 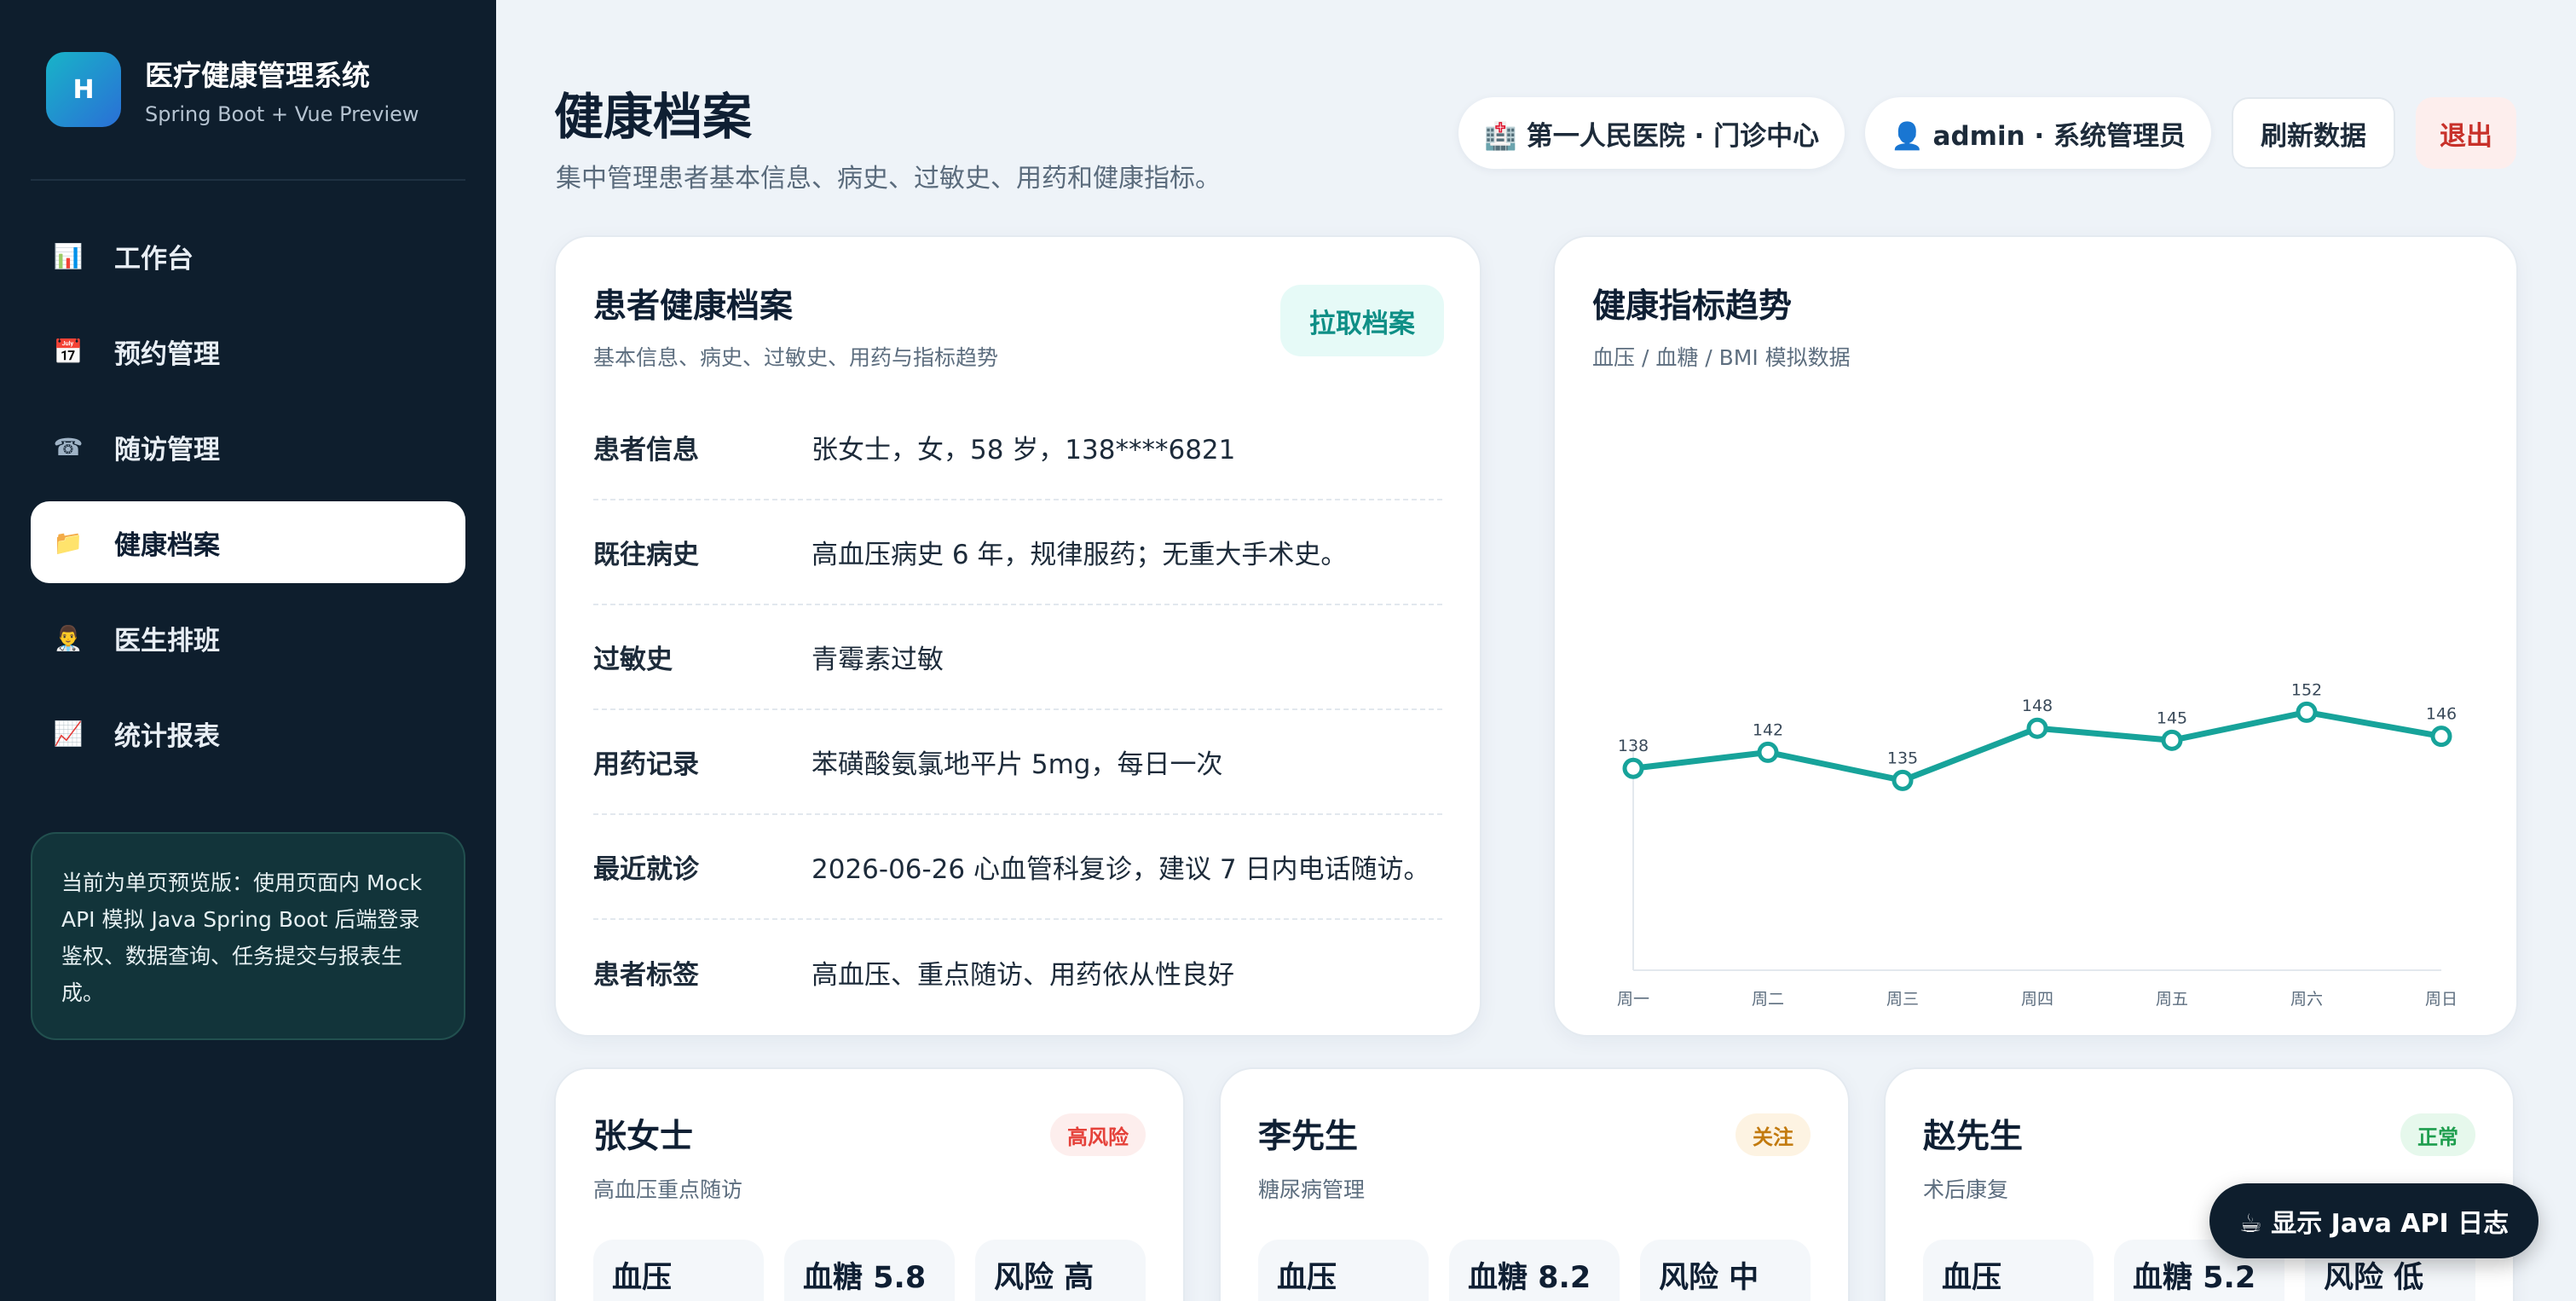 I want to click on bar-chart-icon: 📊, so click(x=68, y=255).